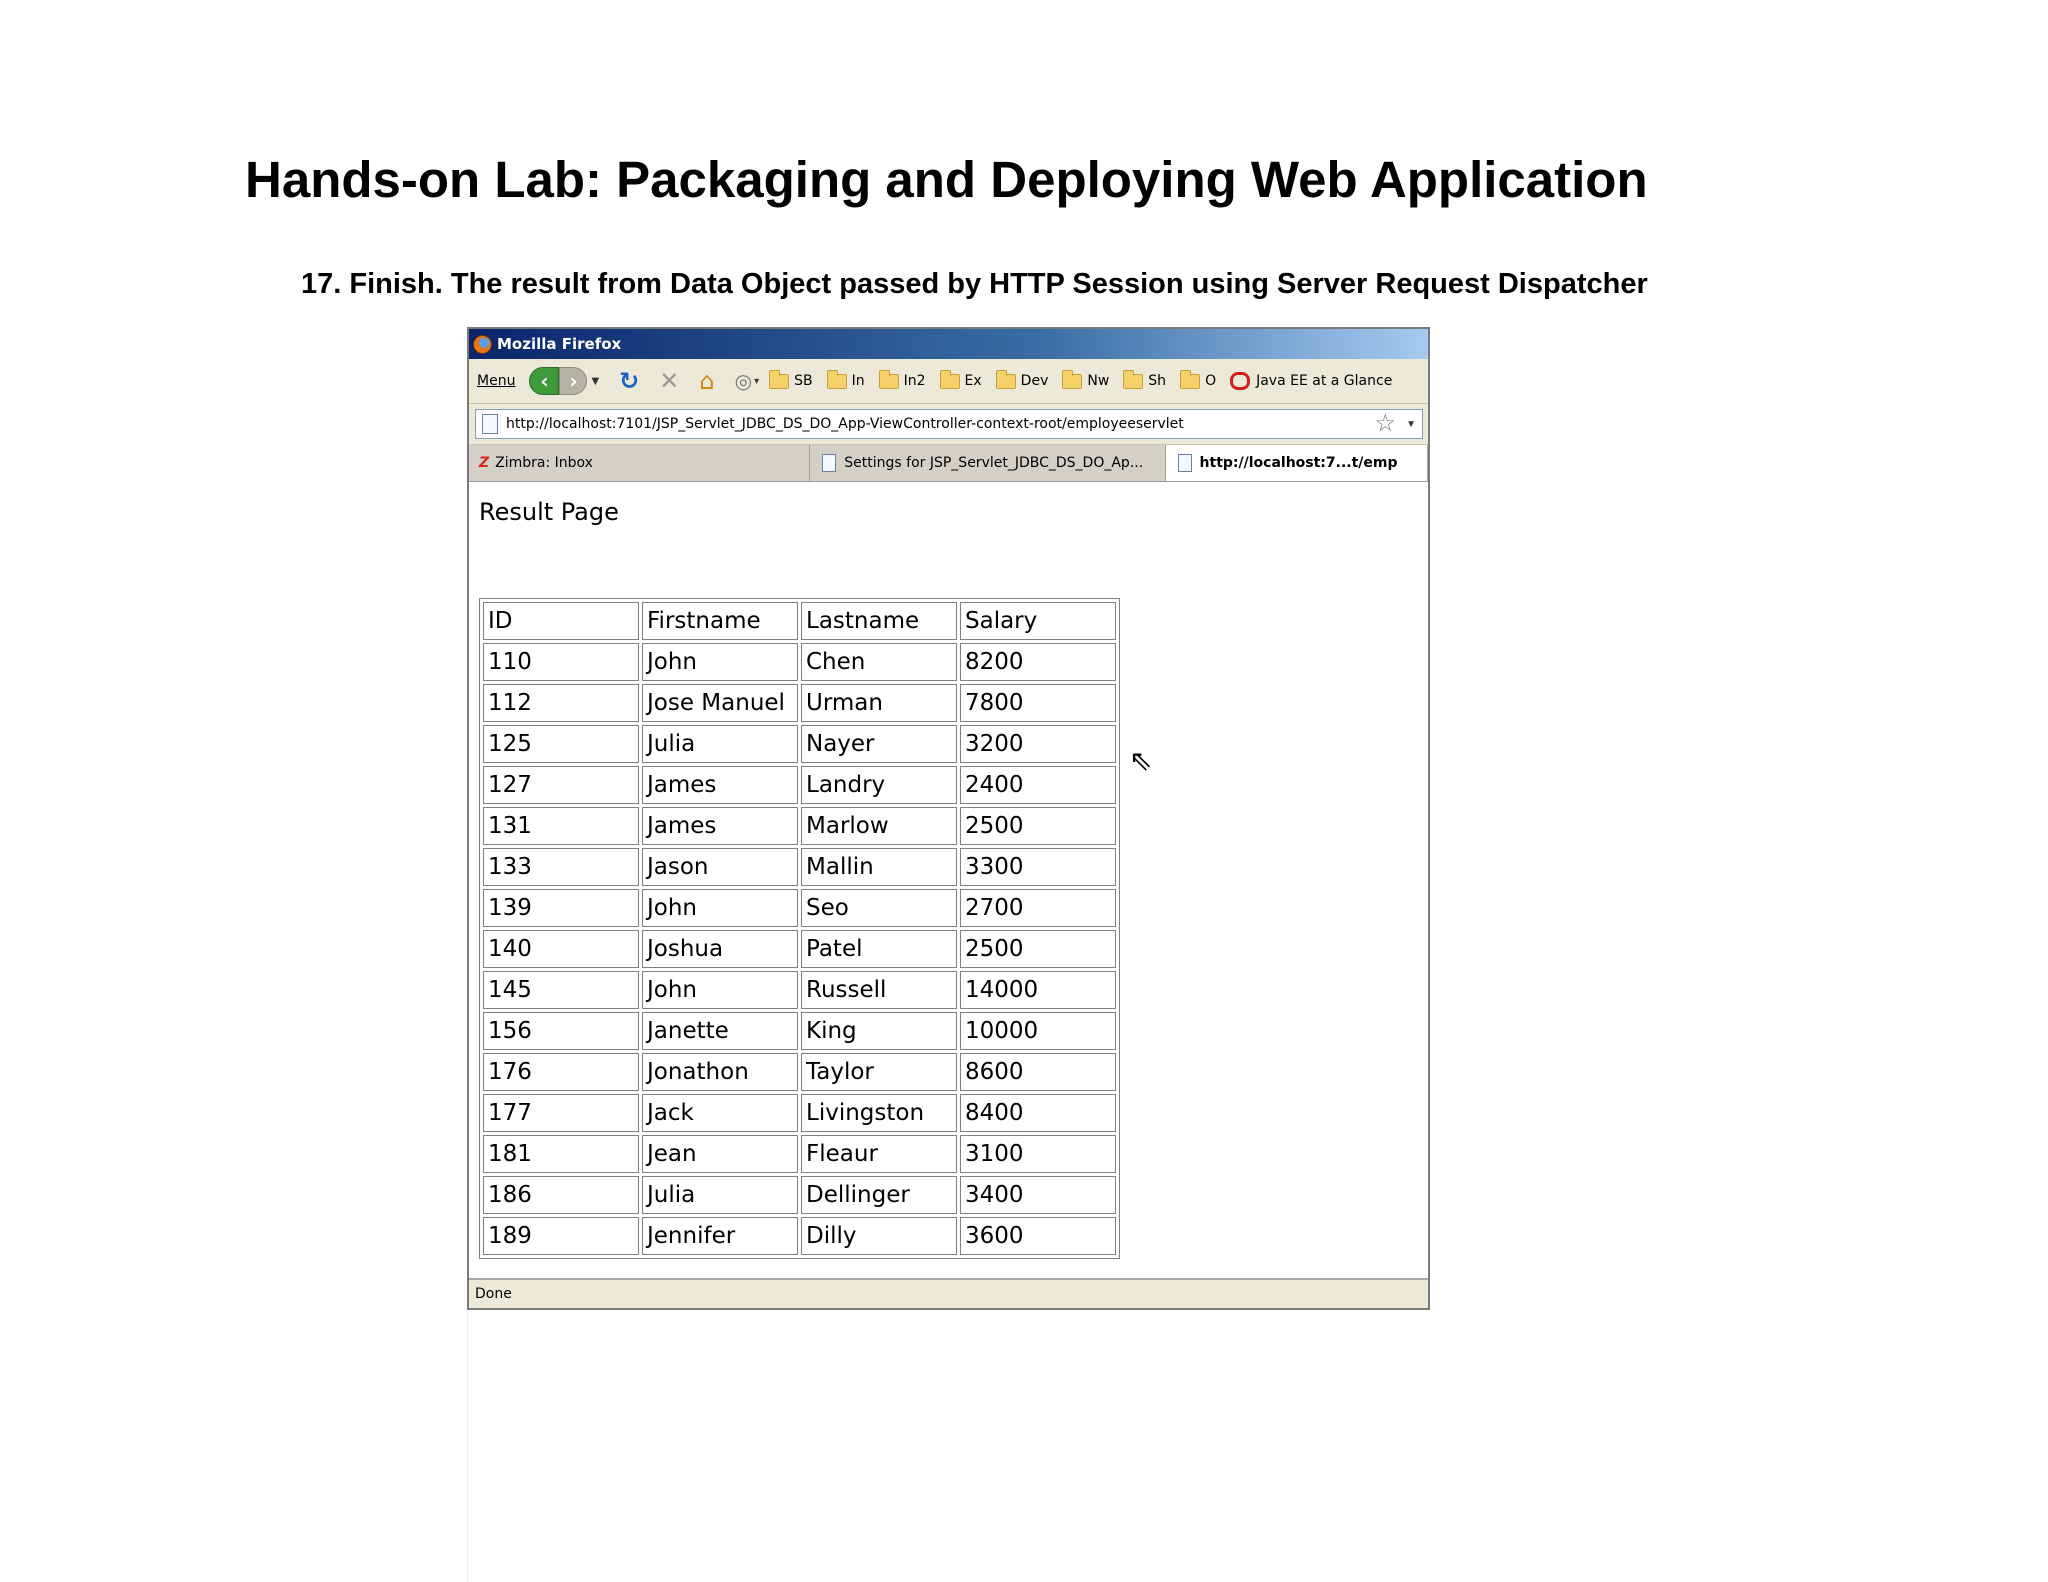  Describe the element at coordinates (1411, 424) in the screenshot. I see `url-dropdown-icon: ▼` at that location.